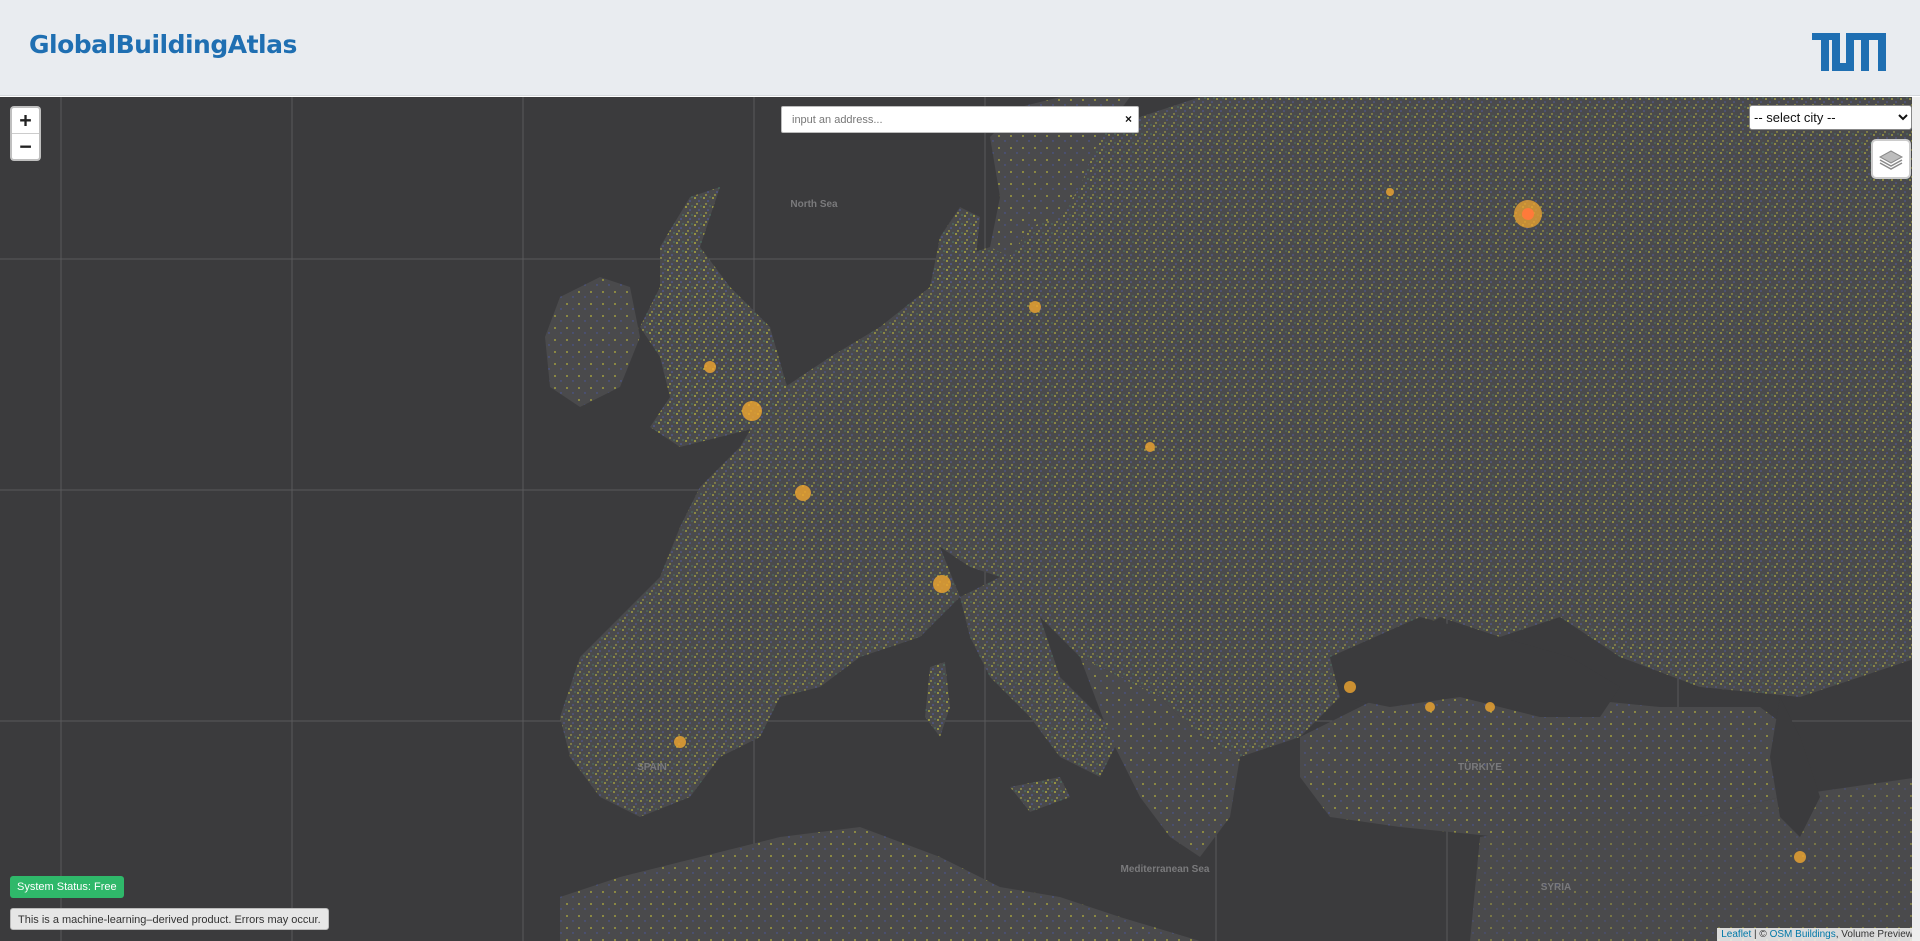  Describe the element at coordinates (25, 120) in the screenshot. I see `zoom-in-button: +` at that location.